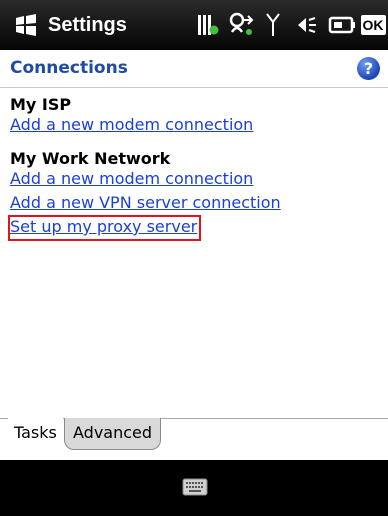  I want to click on section-header: Connections ?, so click(194, 69).